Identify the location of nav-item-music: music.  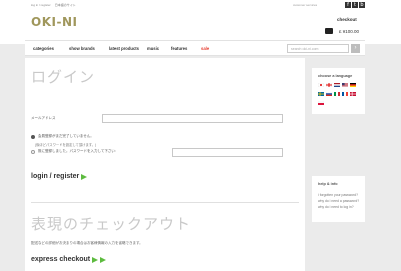
(153, 48).